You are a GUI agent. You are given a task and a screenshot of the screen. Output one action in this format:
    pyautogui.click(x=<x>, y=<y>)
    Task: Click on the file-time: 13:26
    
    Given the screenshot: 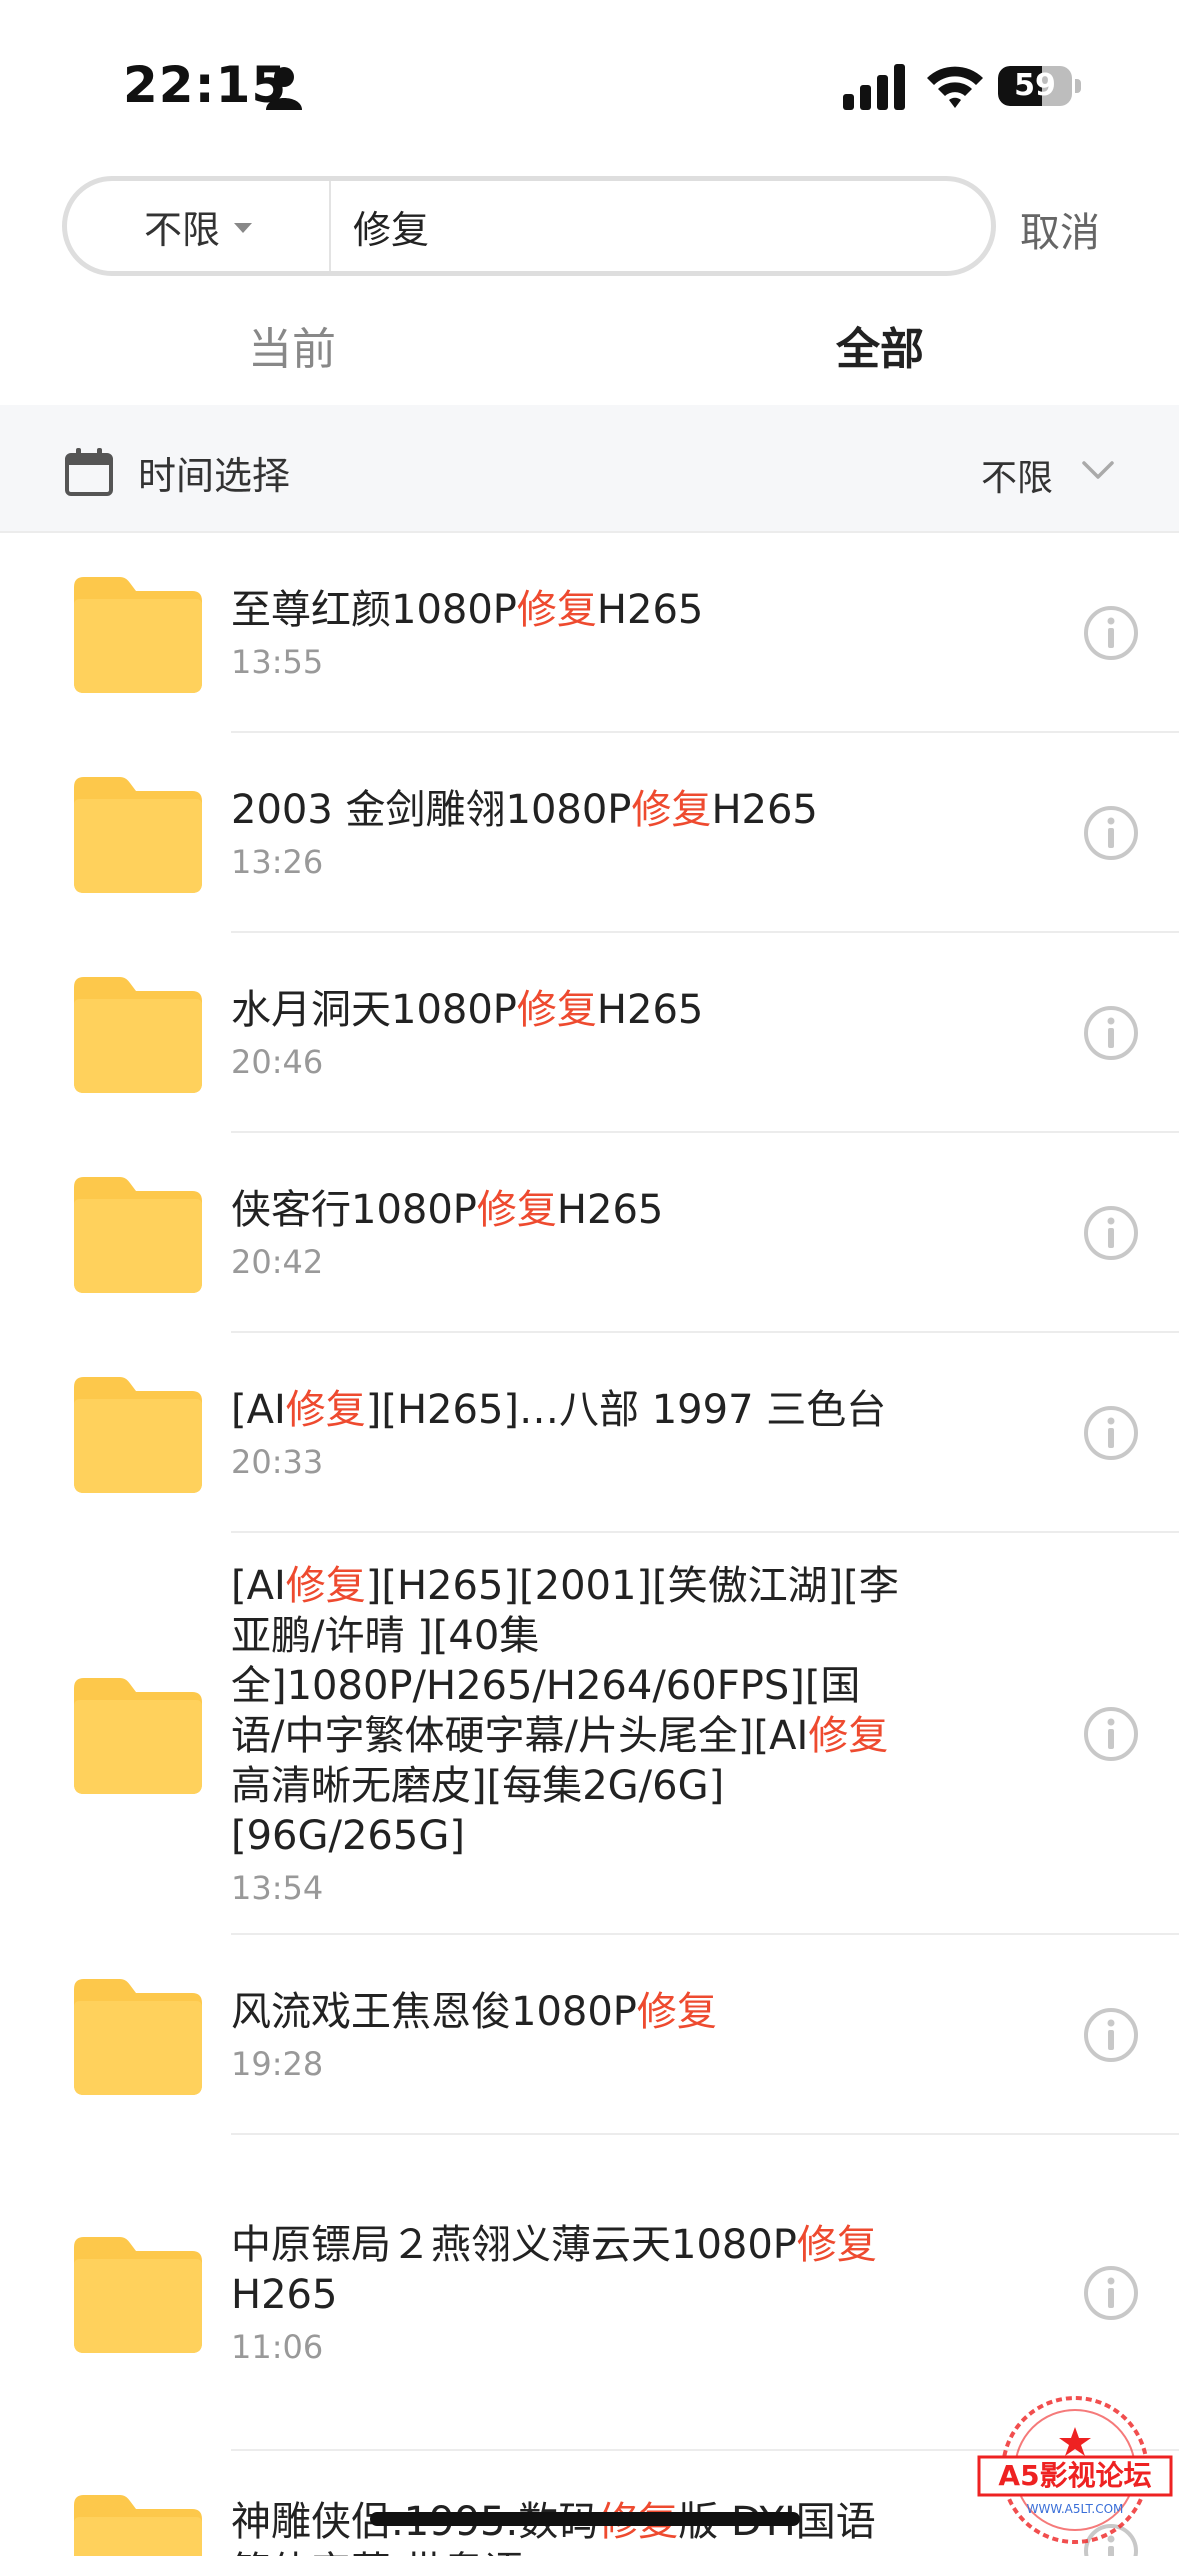 What is the action you would take?
    pyautogui.click(x=277, y=862)
    